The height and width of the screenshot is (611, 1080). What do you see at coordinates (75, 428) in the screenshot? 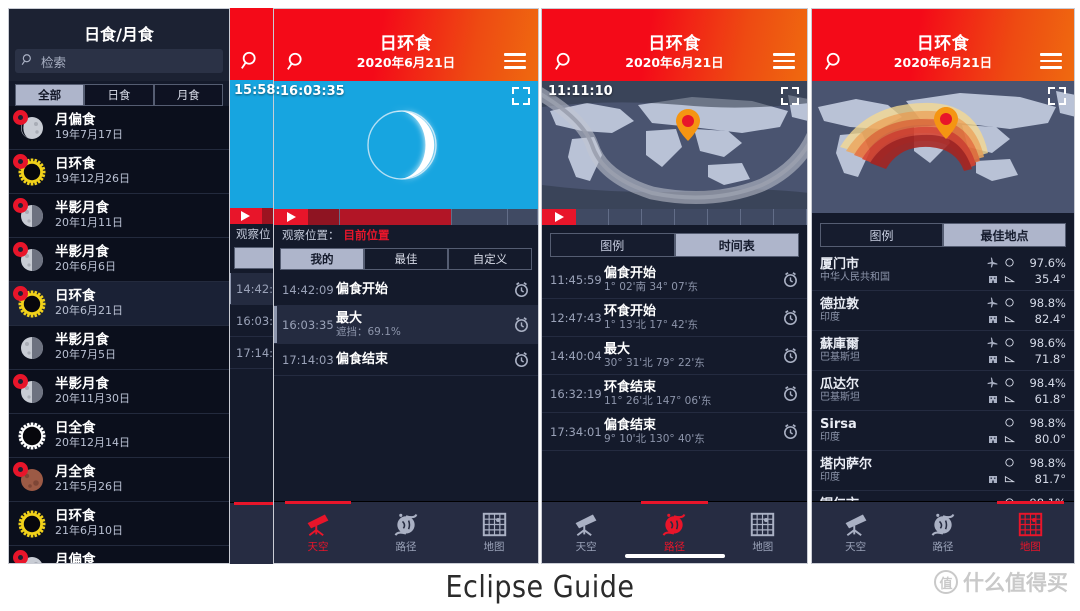
I see `eclipse-name: 日全食` at bounding box center [75, 428].